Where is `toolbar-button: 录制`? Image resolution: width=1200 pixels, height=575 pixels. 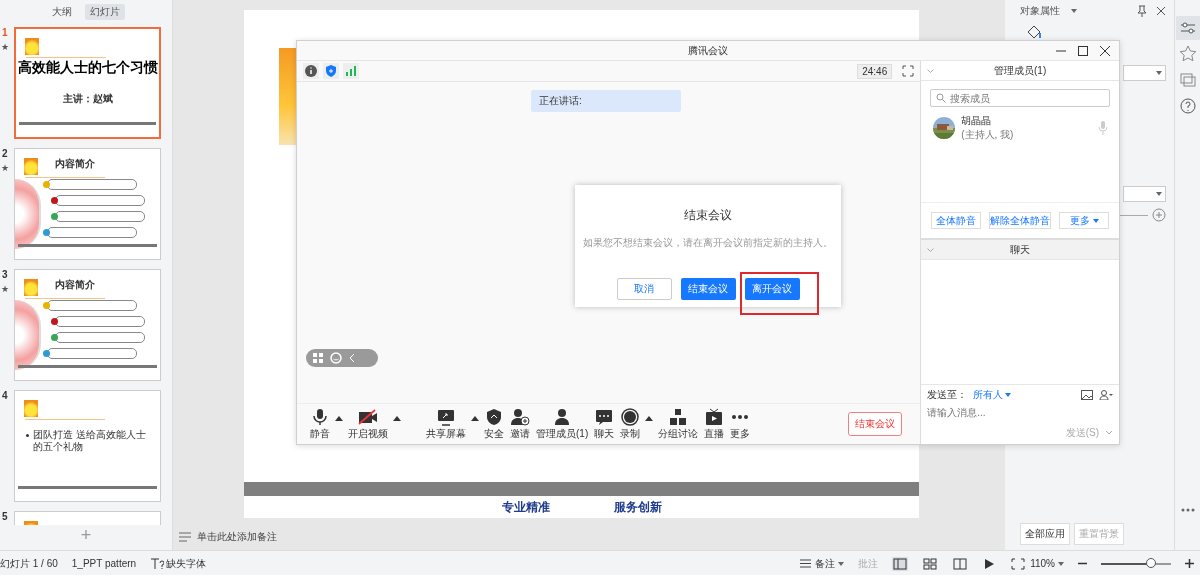 toolbar-button: 录制 is located at coordinates (630, 424).